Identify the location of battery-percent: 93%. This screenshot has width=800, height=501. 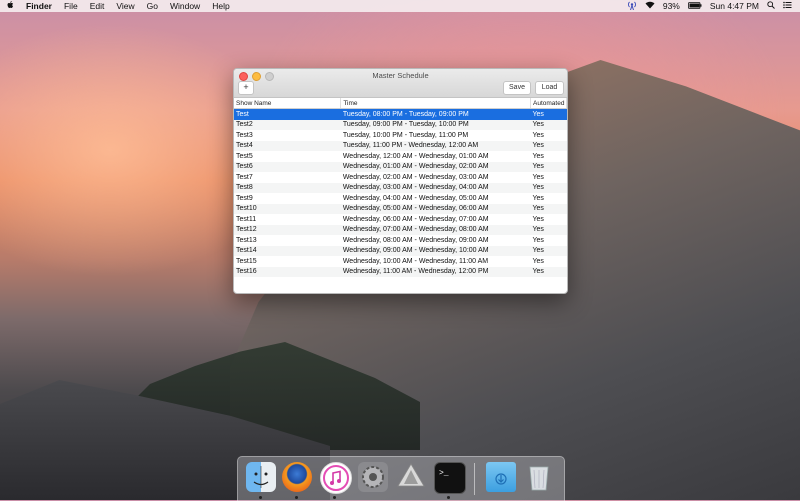
(671, 6).